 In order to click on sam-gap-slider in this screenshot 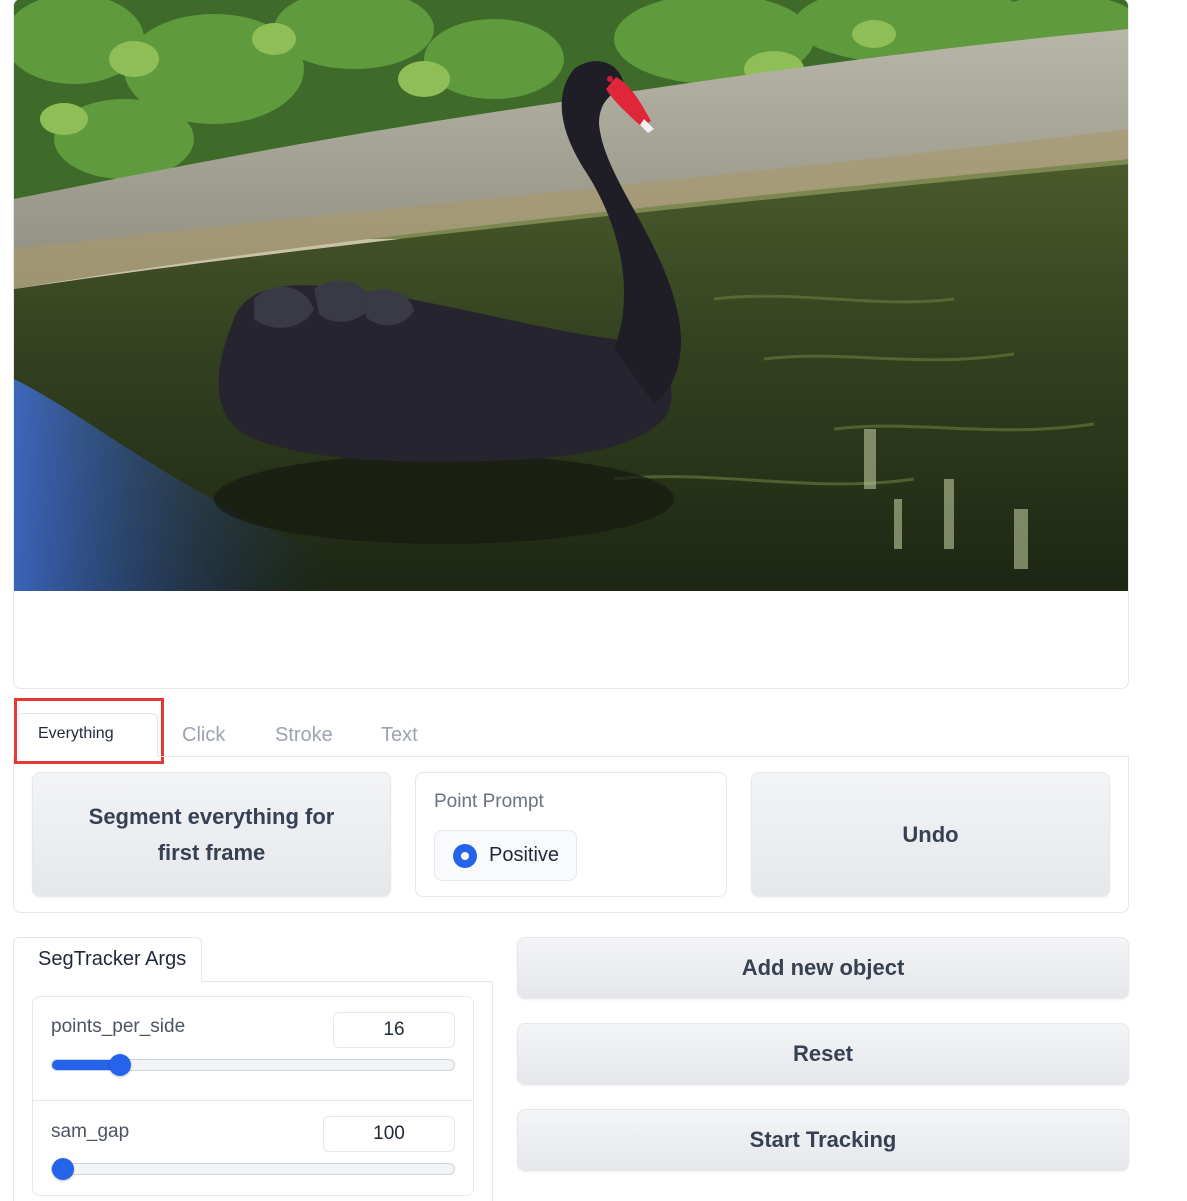, I will do `click(253, 1169)`.